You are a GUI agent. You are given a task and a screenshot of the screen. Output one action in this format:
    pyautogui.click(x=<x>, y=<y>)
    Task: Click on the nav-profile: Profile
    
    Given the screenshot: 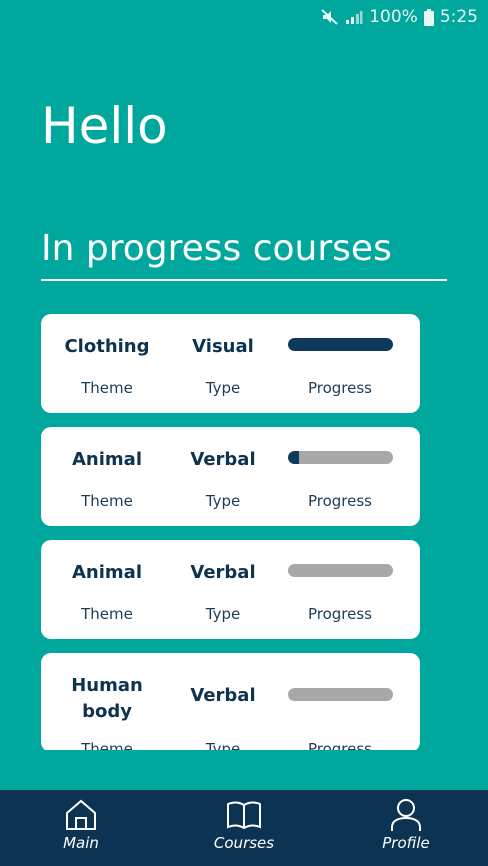 What is the action you would take?
    pyautogui.click(x=406, y=825)
    